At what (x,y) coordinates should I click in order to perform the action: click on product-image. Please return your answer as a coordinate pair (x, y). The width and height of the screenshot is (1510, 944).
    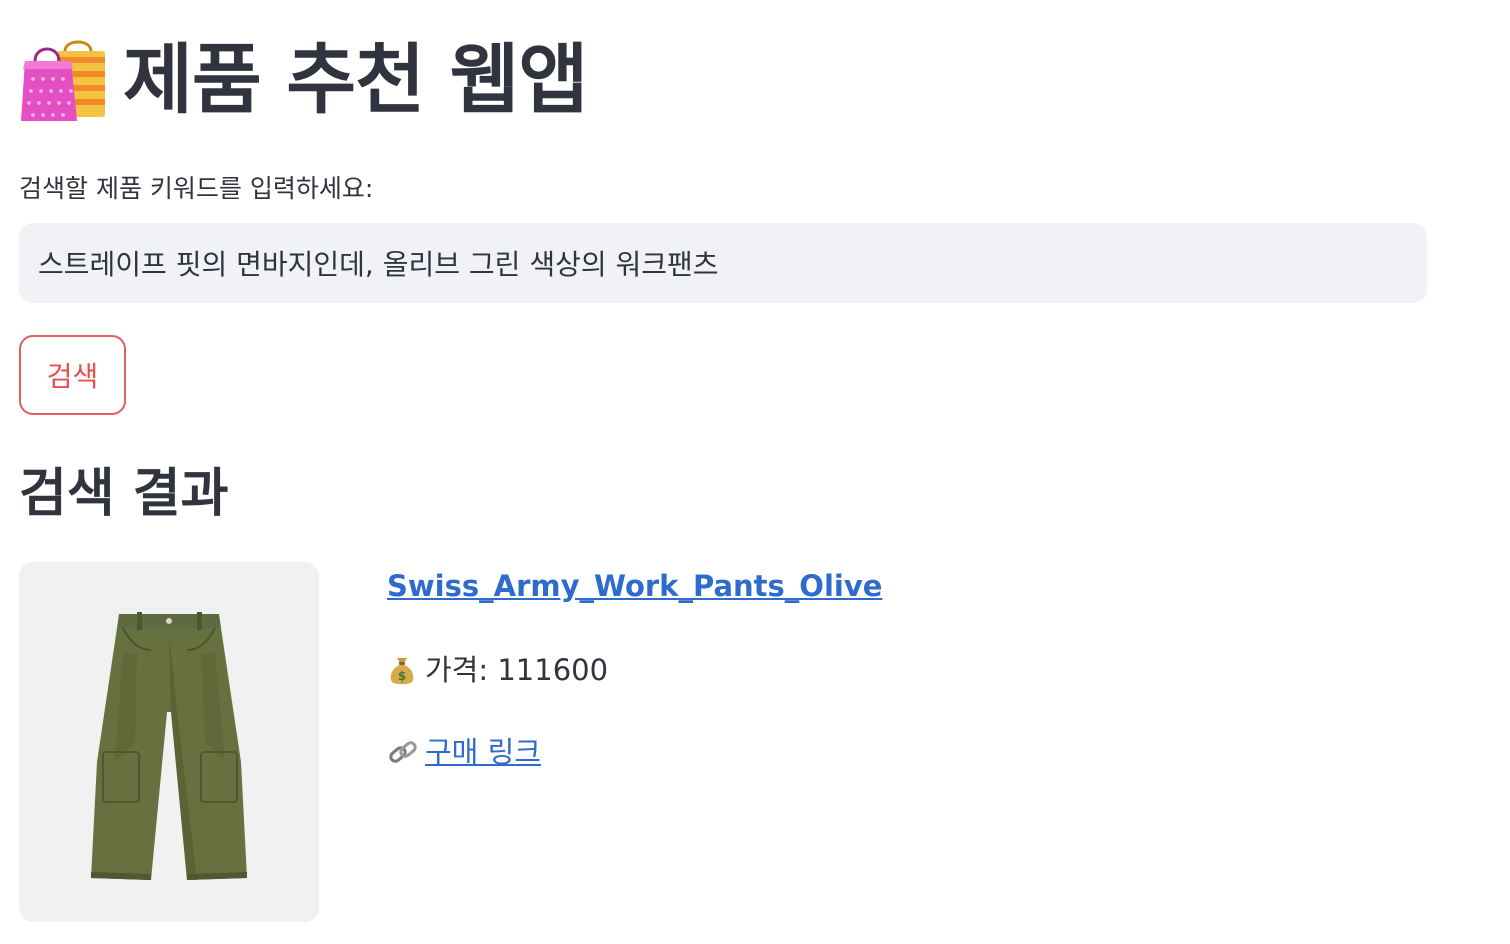
    Looking at the image, I should click on (169, 742).